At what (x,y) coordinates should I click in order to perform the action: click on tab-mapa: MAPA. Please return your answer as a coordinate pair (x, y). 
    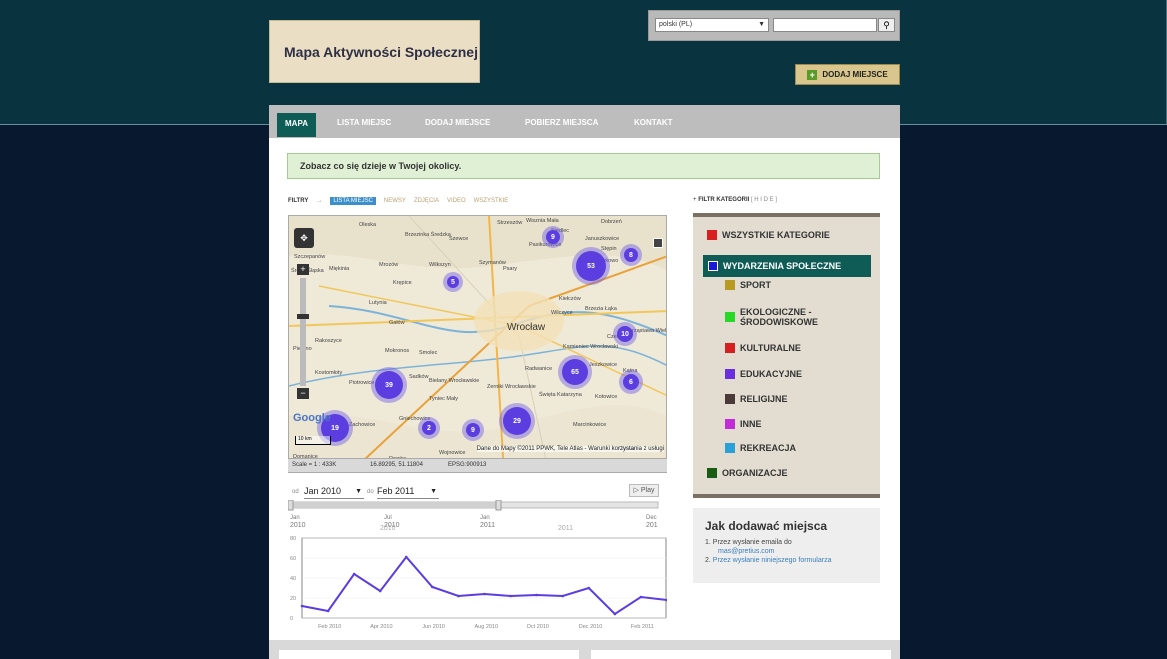
    Looking at the image, I should click on (296, 125).